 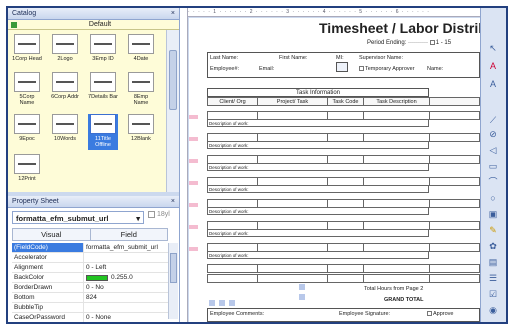 I want to click on text-tool-icon: A, so click(x=493, y=84).